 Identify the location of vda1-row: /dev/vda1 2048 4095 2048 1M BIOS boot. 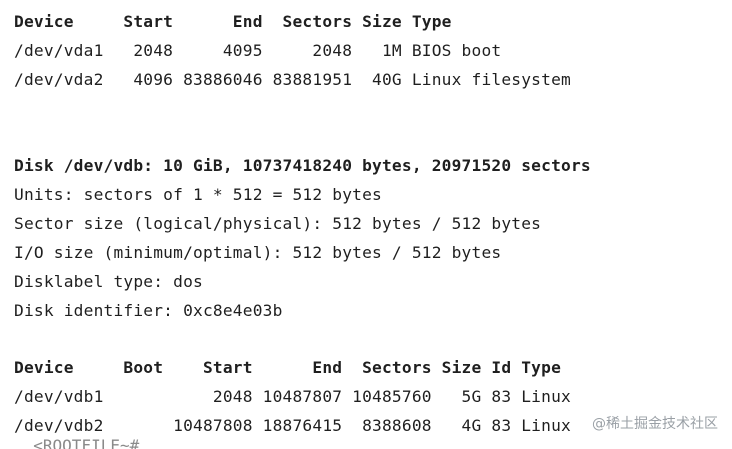
(258, 50).